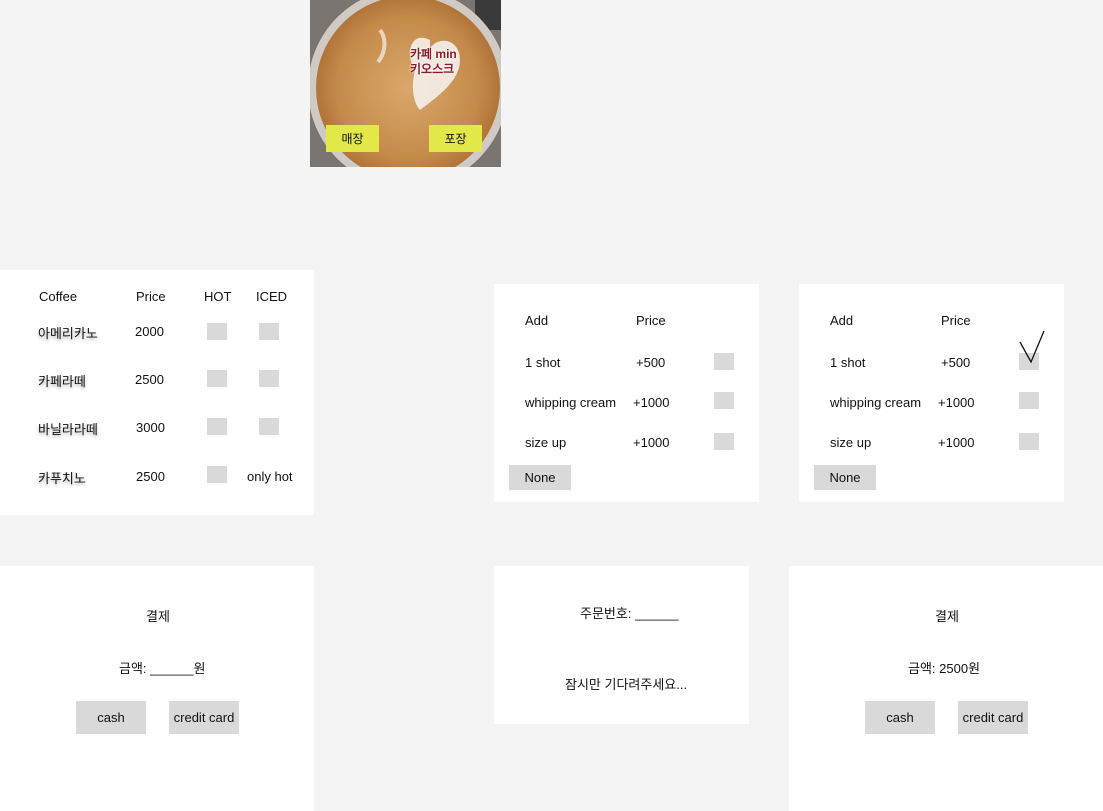 The height and width of the screenshot is (811, 1103). I want to click on payment-panel: 결제 금액: ______원 cash credit card, so click(157, 688).